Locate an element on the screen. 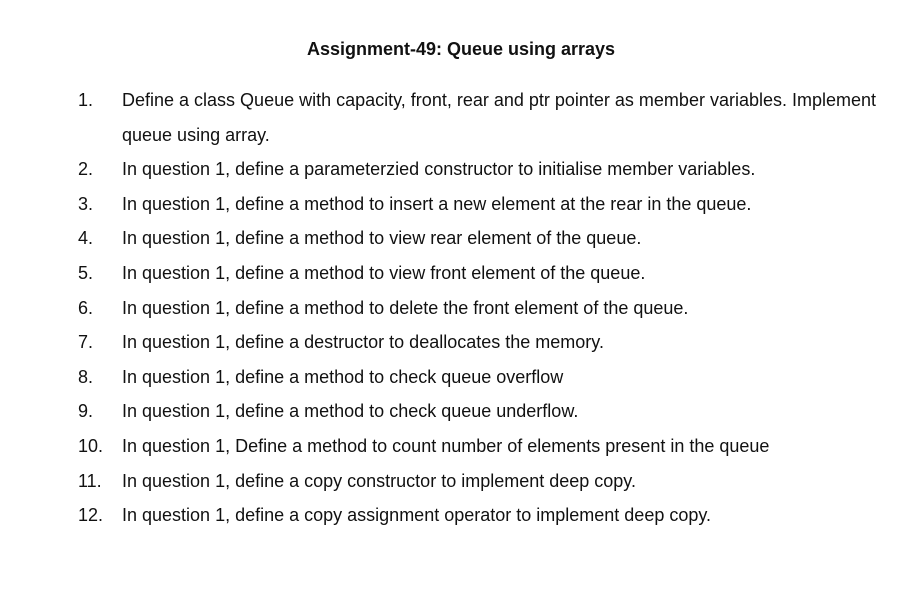 This screenshot has width=922, height=609. item-number: 6. is located at coordinates (86, 307).